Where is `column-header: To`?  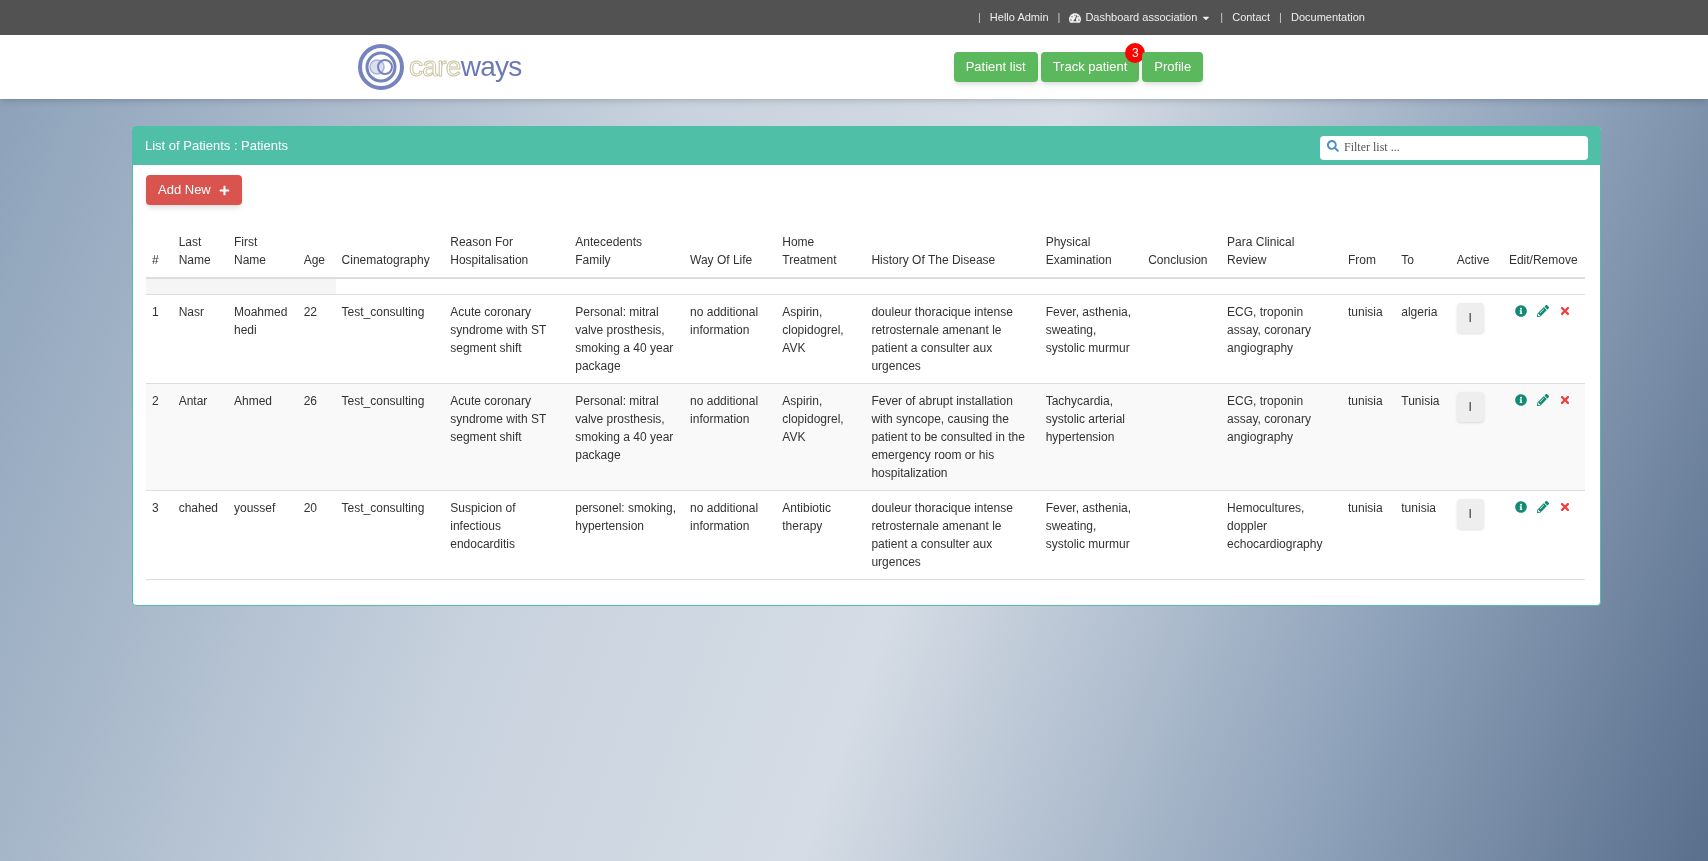
column-header: To is located at coordinates (1407, 260).